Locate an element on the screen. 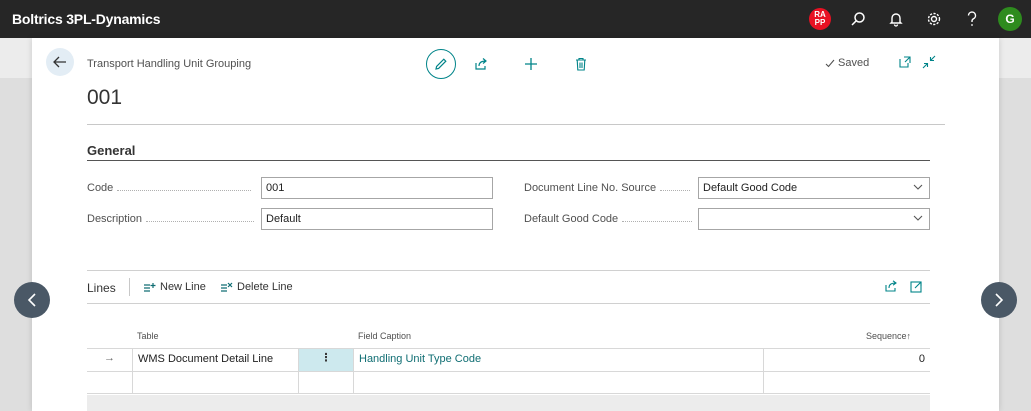 The image size is (1031, 411). saved-status: Saved is located at coordinates (847, 63).